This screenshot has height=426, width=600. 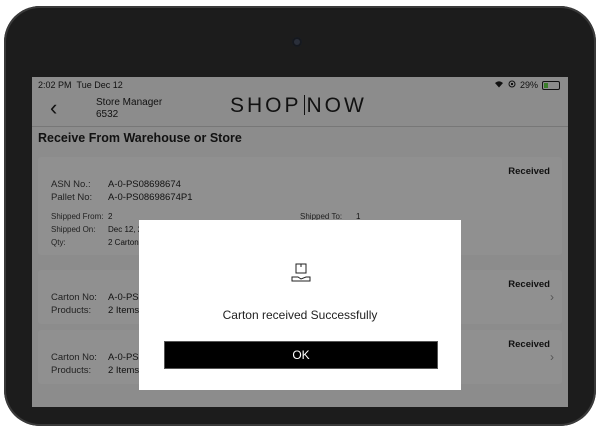 I want to click on pallet-label: Pallet No:, so click(x=72, y=197).